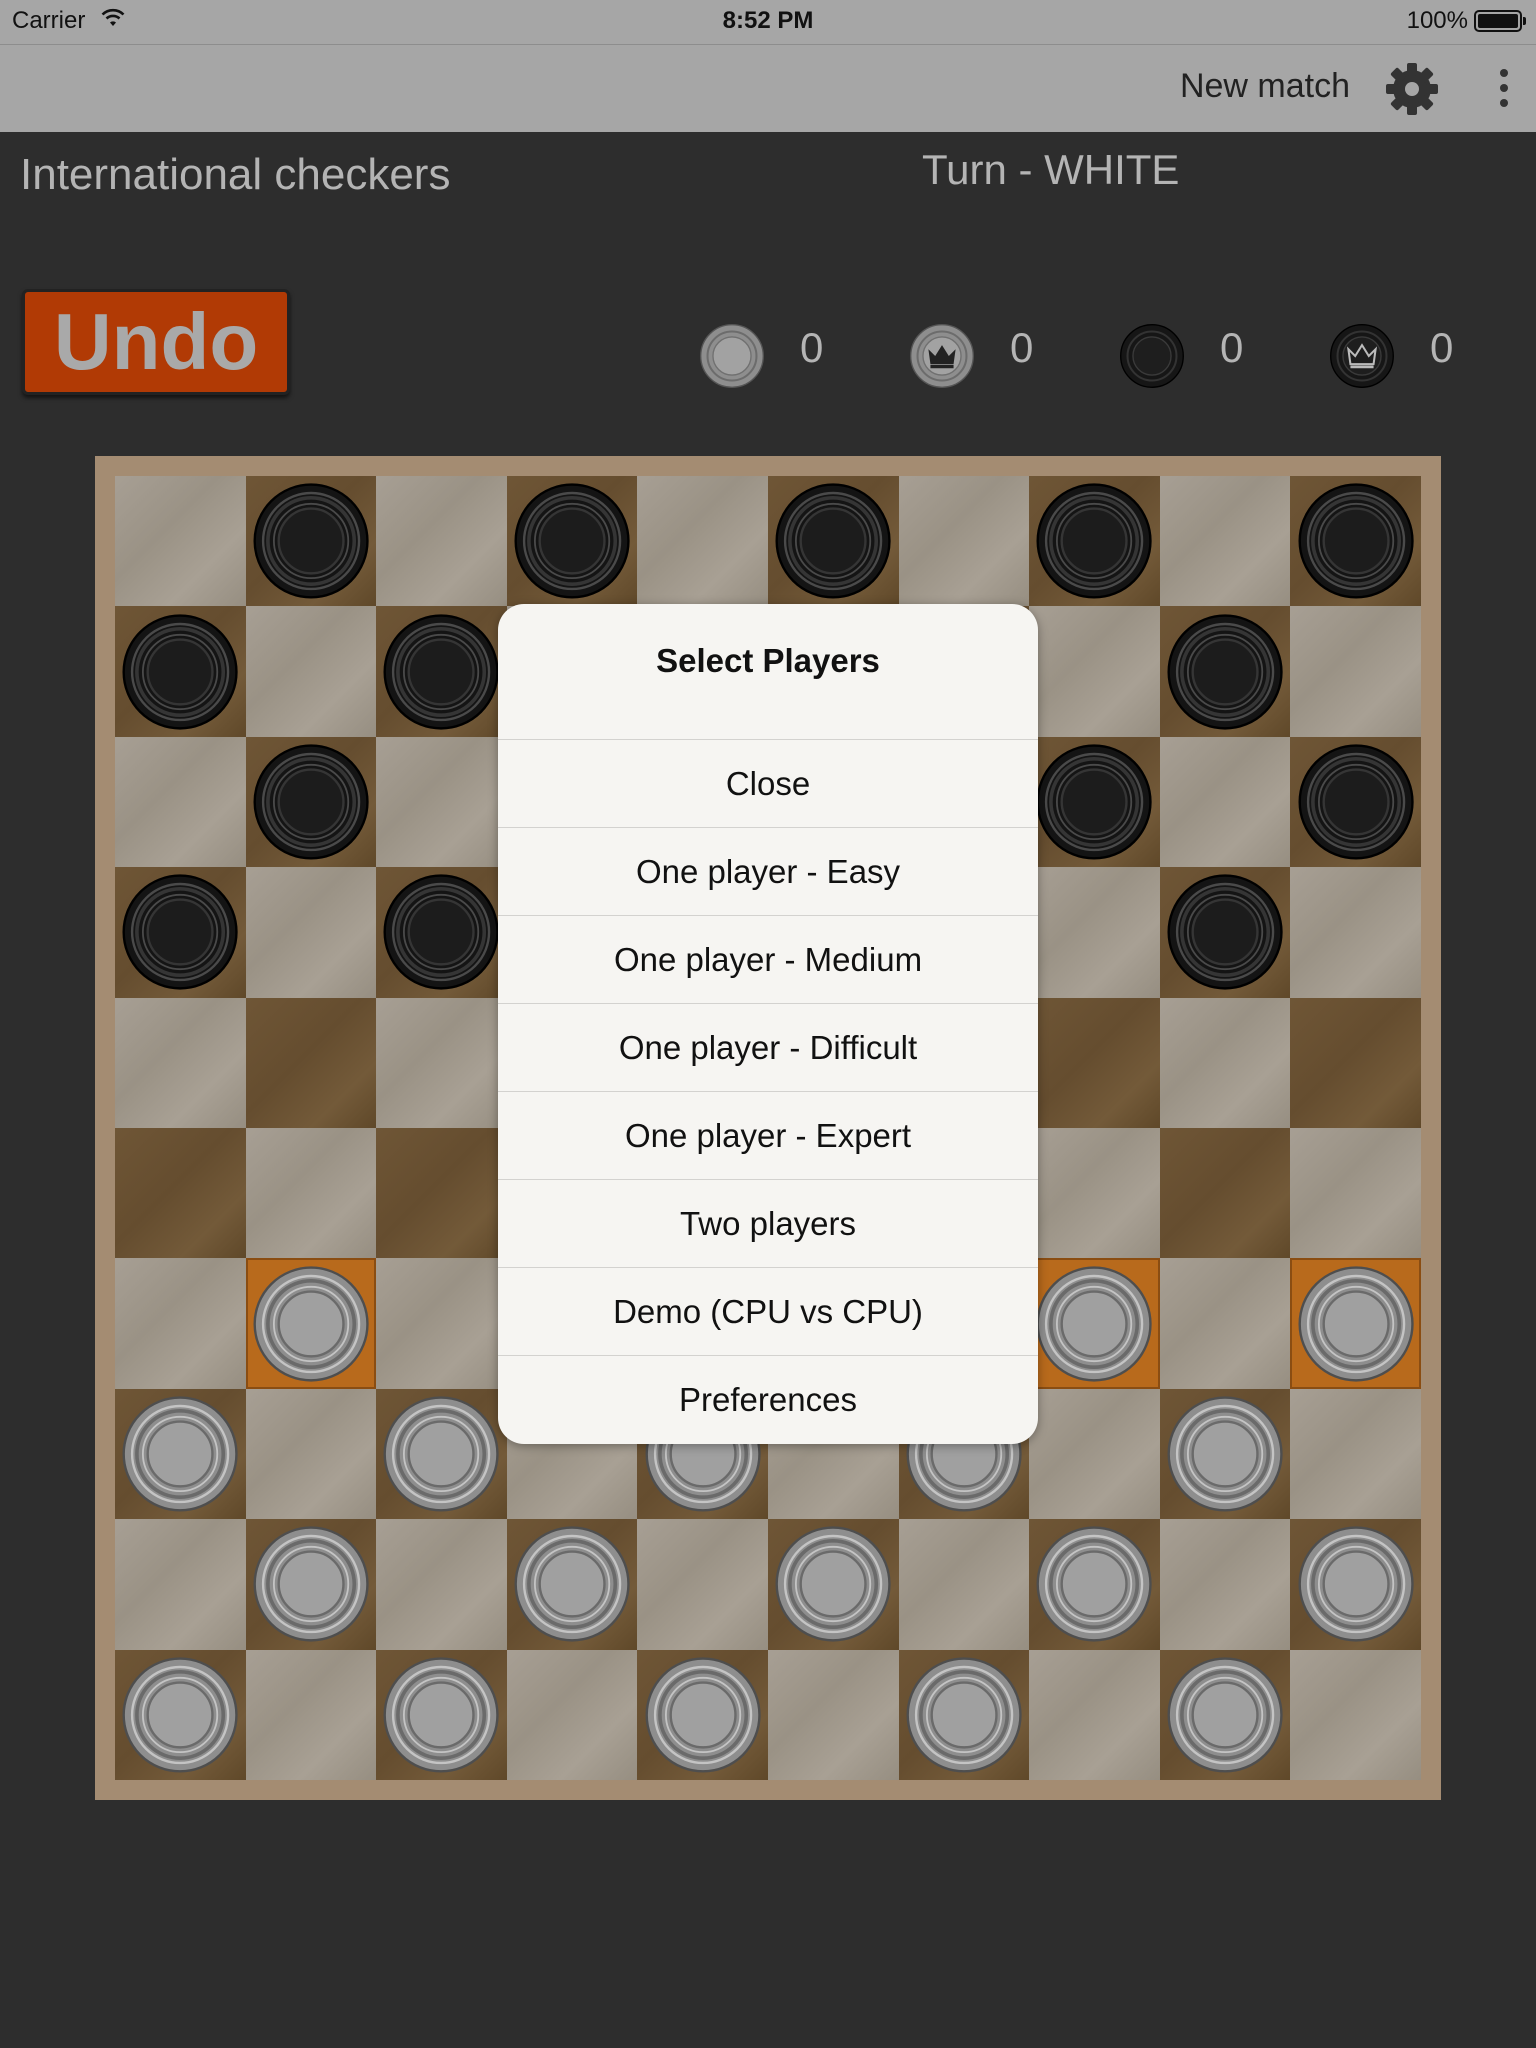 This screenshot has width=1536, height=2048. I want to click on demo-option: Demo (CPU vs CPU), so click(768, 1312).